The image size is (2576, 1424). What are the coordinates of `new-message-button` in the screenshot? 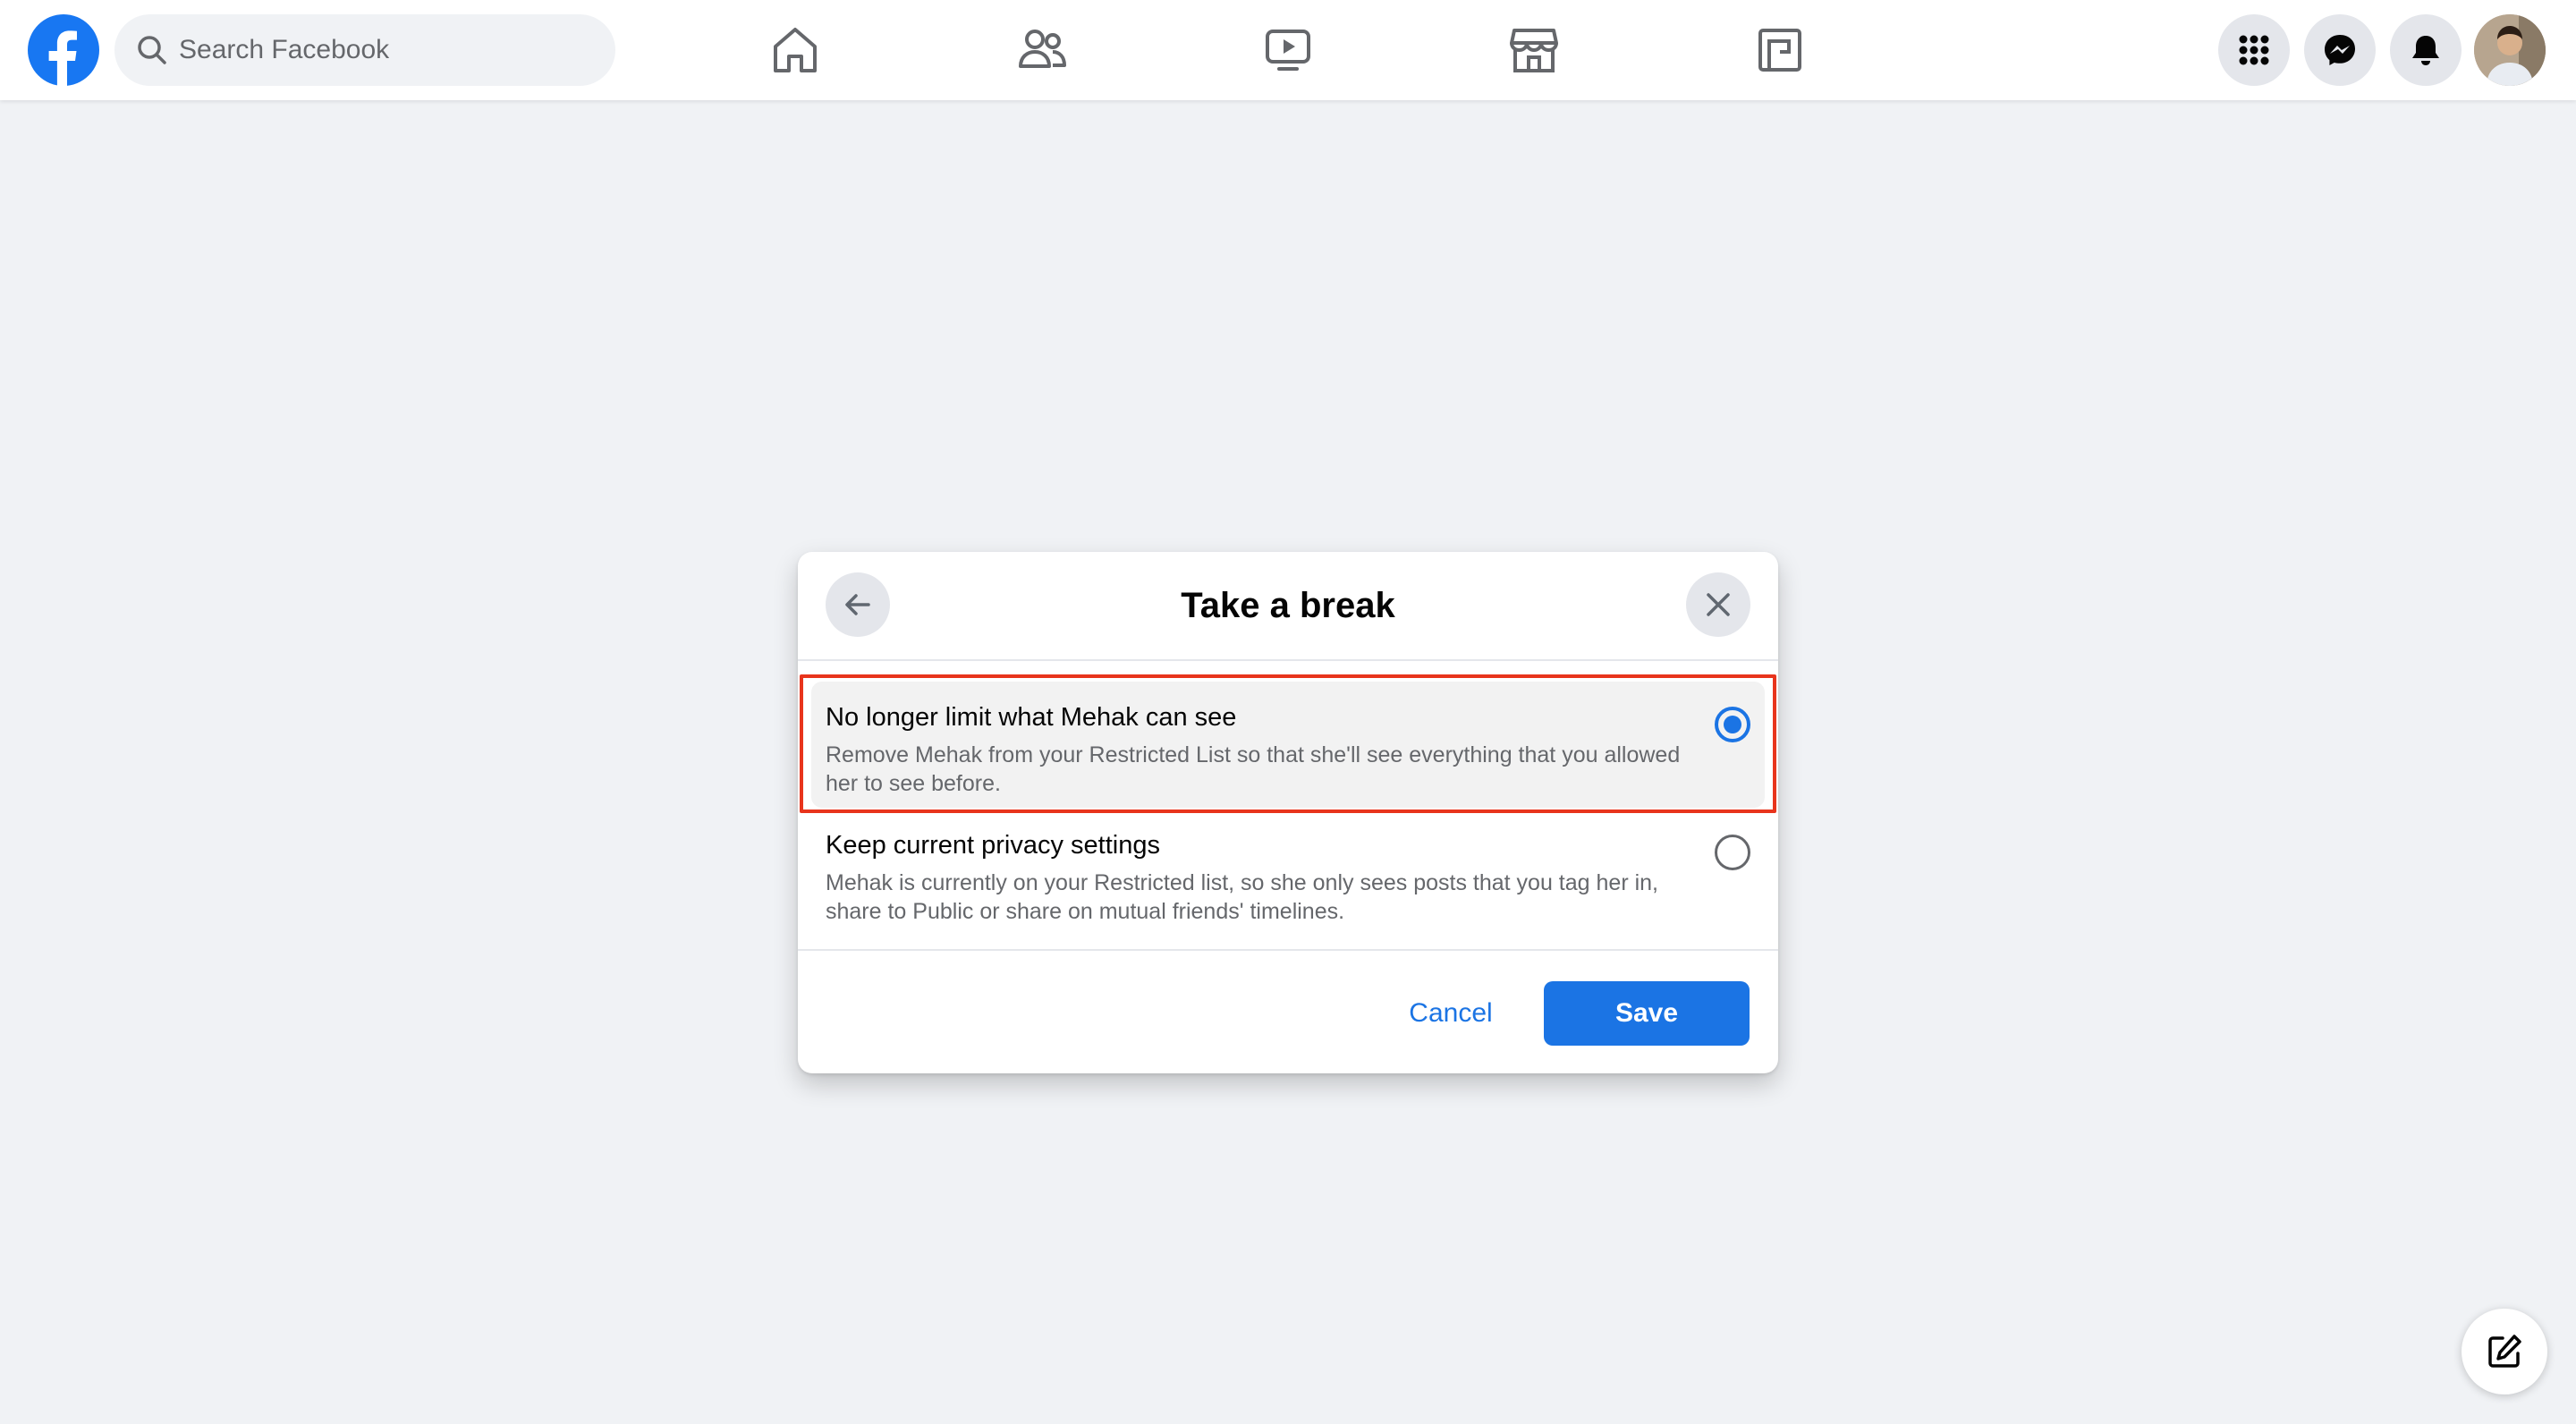 It's located at (2504, 1351).